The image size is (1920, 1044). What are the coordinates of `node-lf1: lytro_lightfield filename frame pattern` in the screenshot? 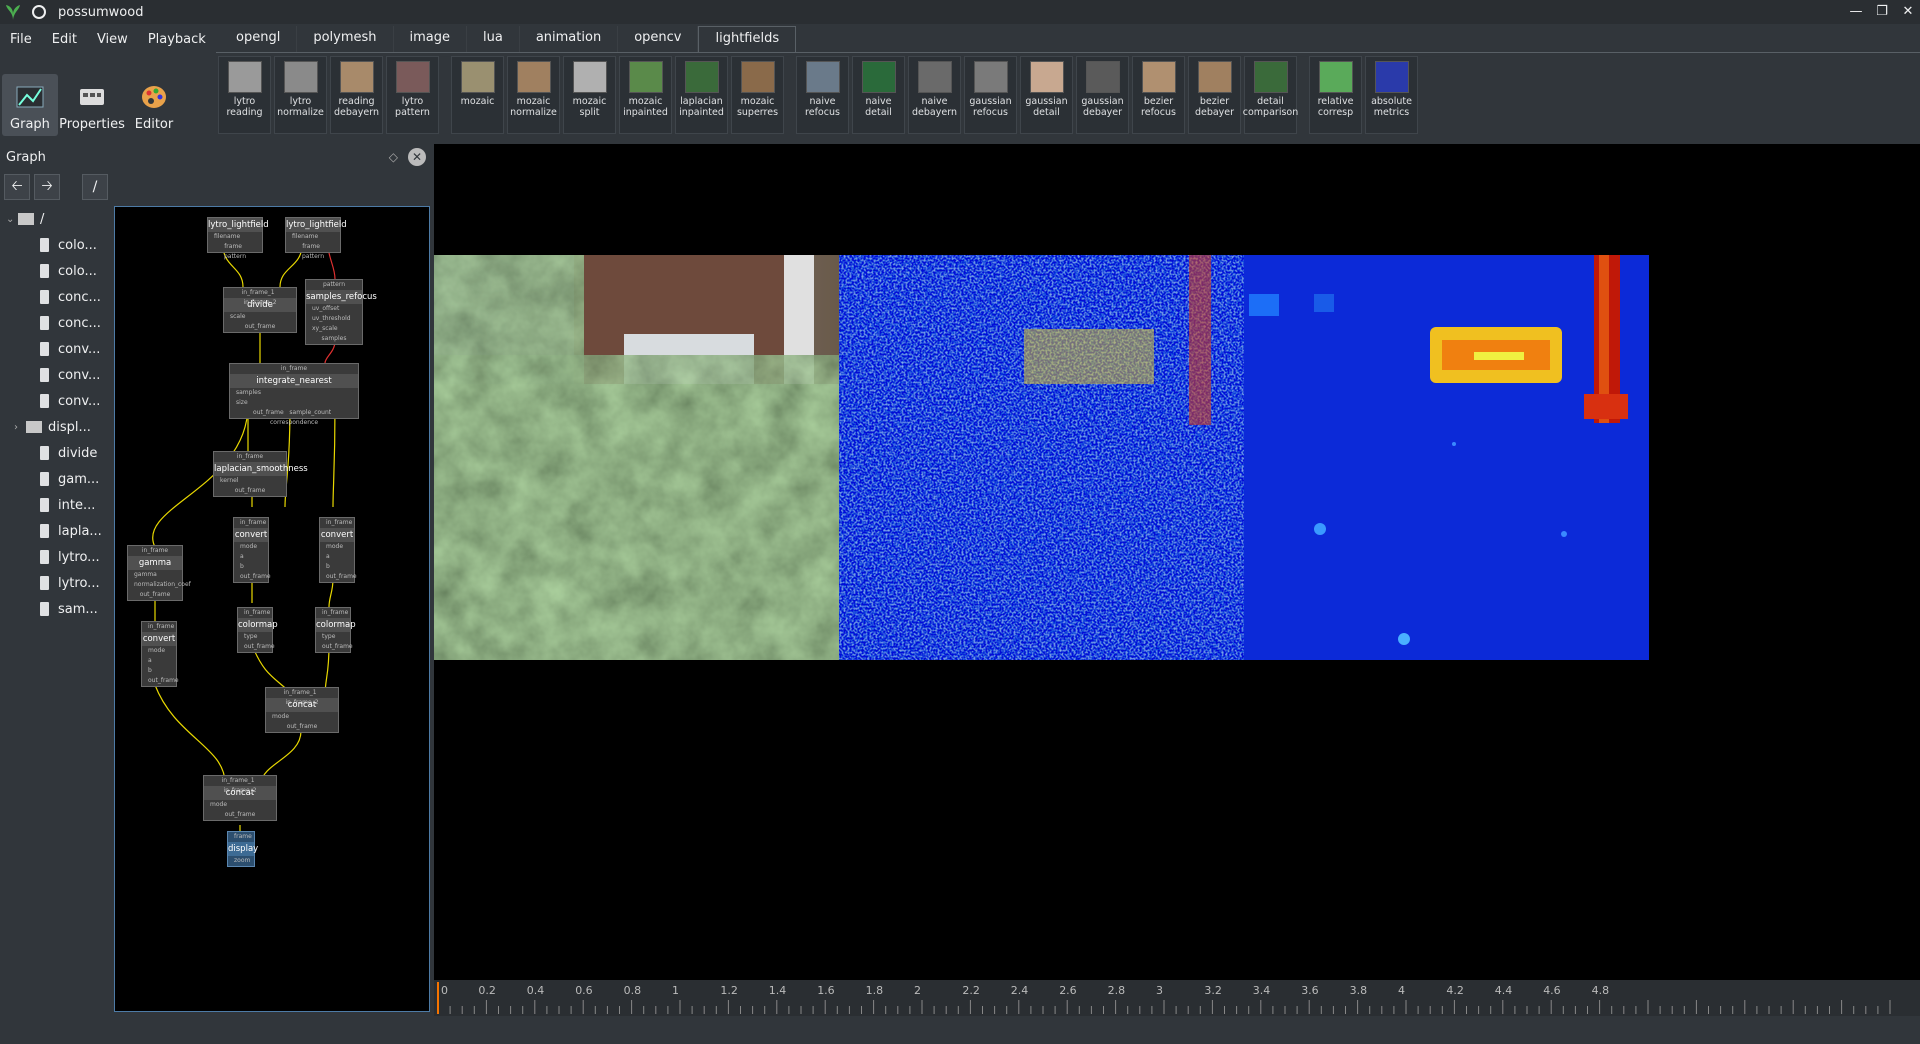 It's located at (238, 238).